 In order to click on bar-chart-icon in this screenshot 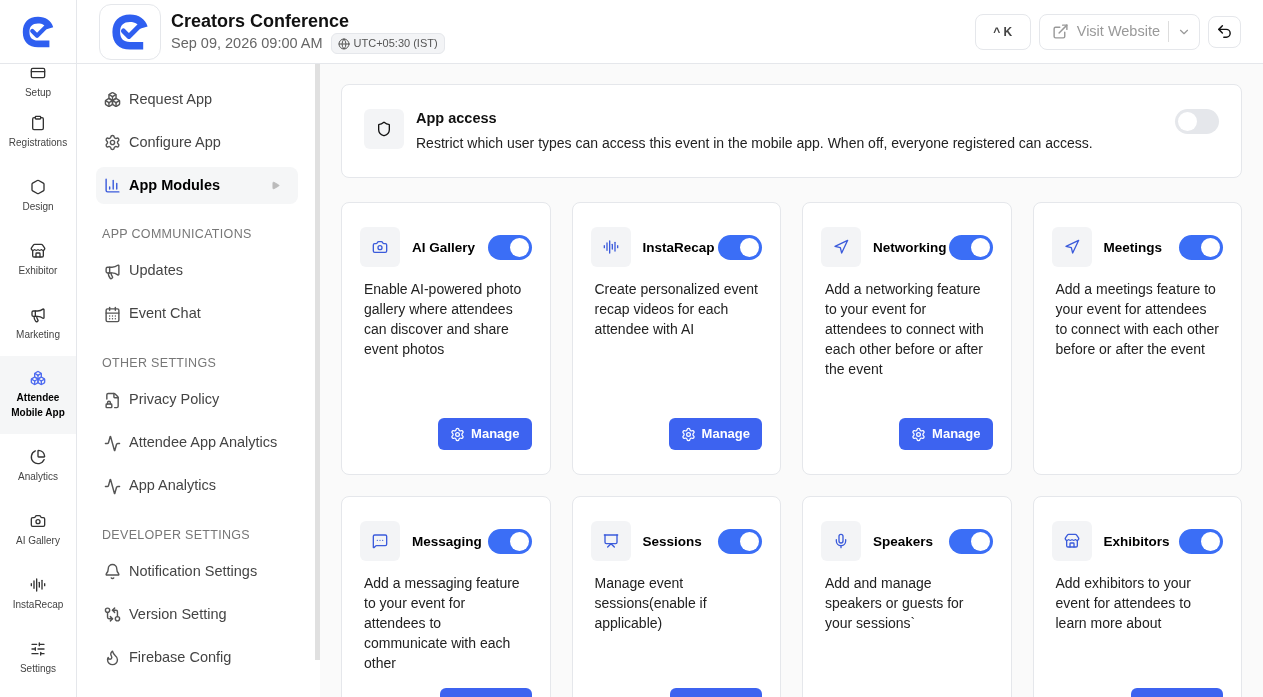, I will do `click(112, 185)`.